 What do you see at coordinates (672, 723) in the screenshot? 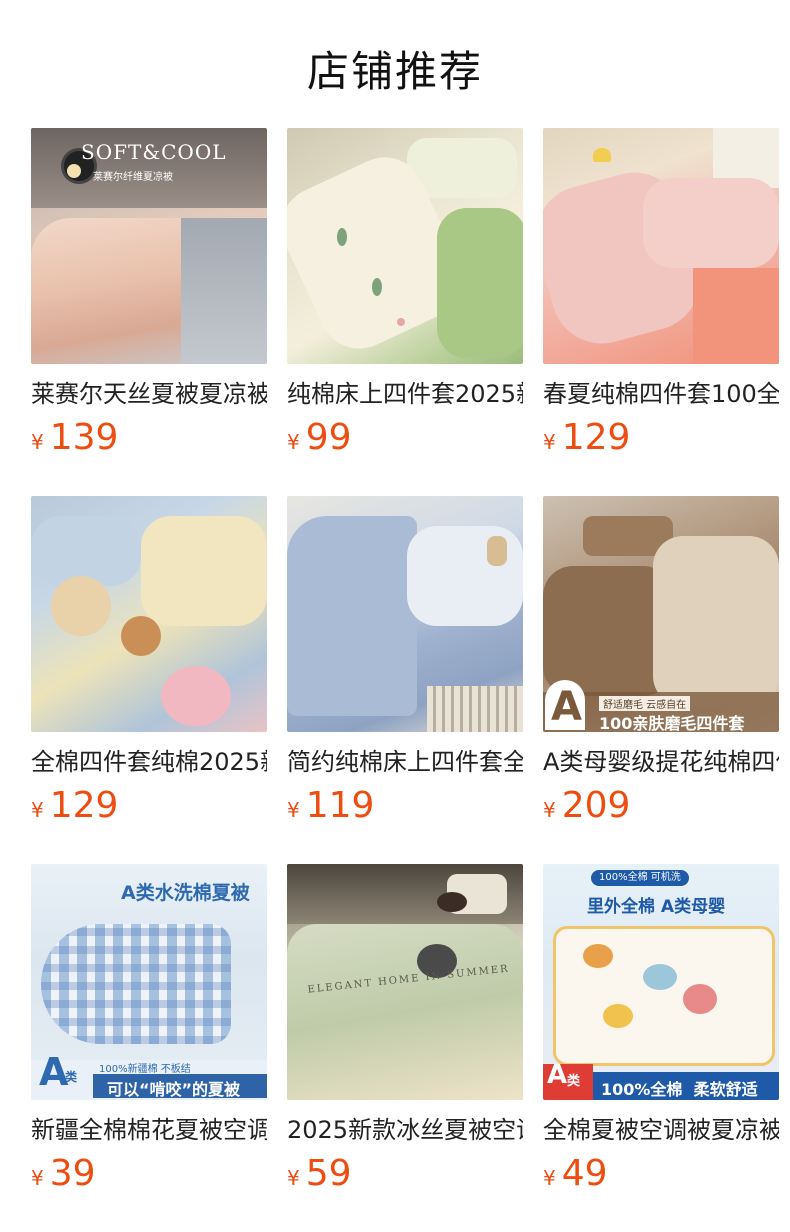
I see `overlay-banner: 100亲肤磨毛四件套` at bounding box center [672, 723].